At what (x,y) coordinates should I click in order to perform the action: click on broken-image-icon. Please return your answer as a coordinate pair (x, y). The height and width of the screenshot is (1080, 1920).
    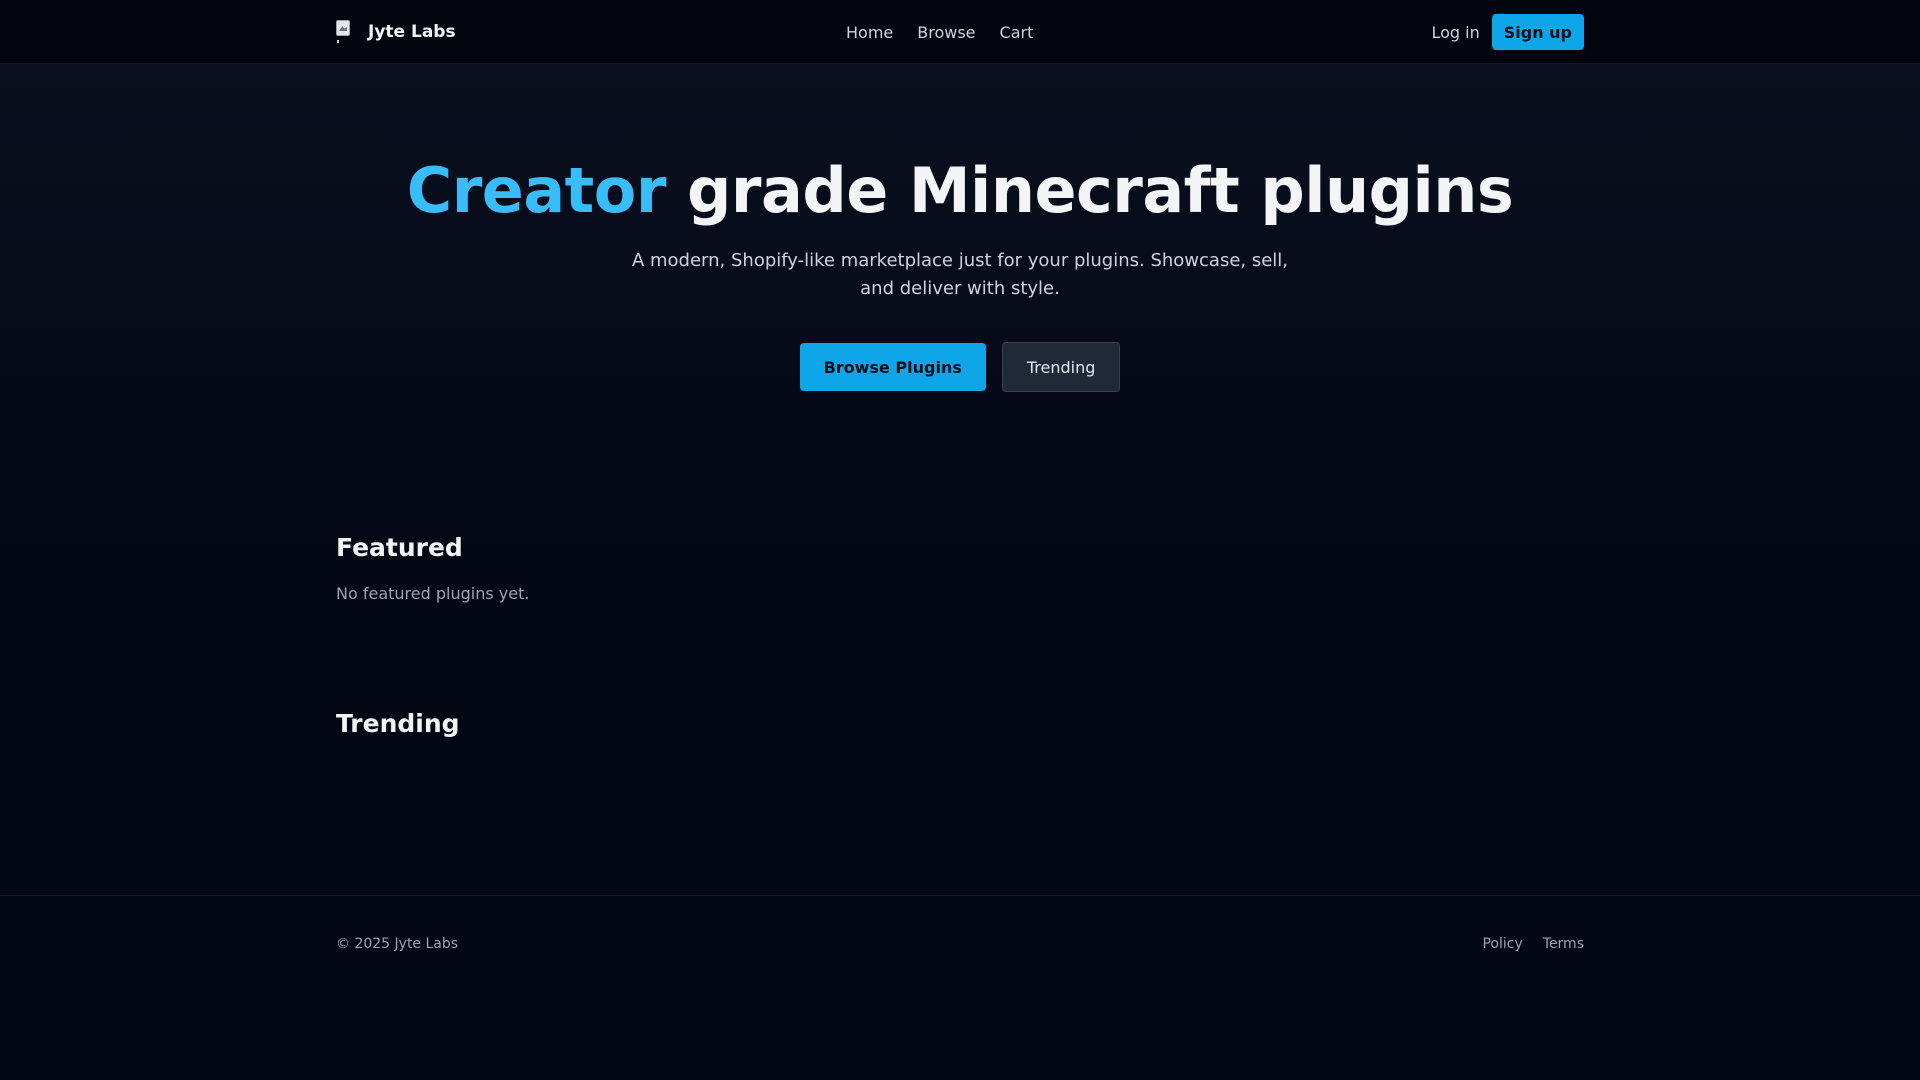
    Looking at the image, I should click on (345, 32).